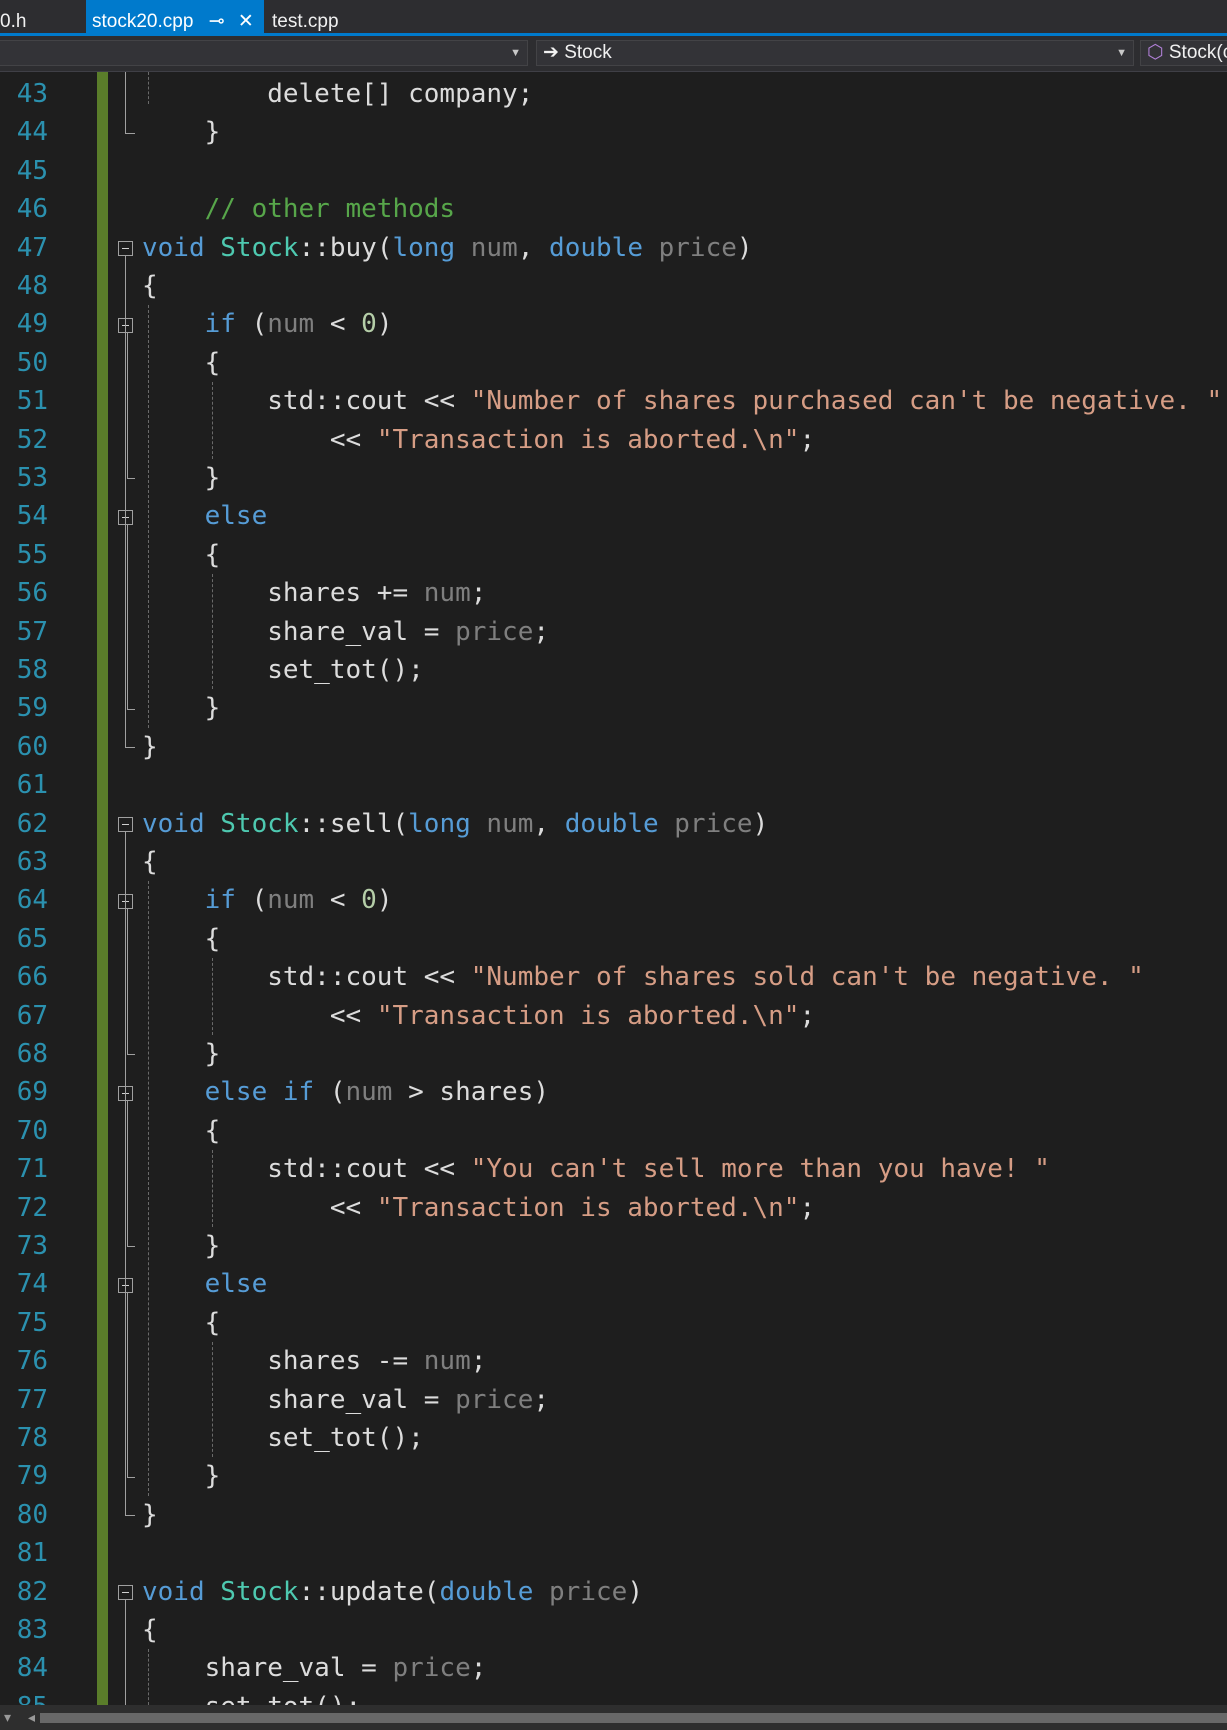 The image size is (1227, 1730). What do you see at coordinates (32, 823) in the screenshot?
I see `line-number: 62` at bounding box center [32, 823].